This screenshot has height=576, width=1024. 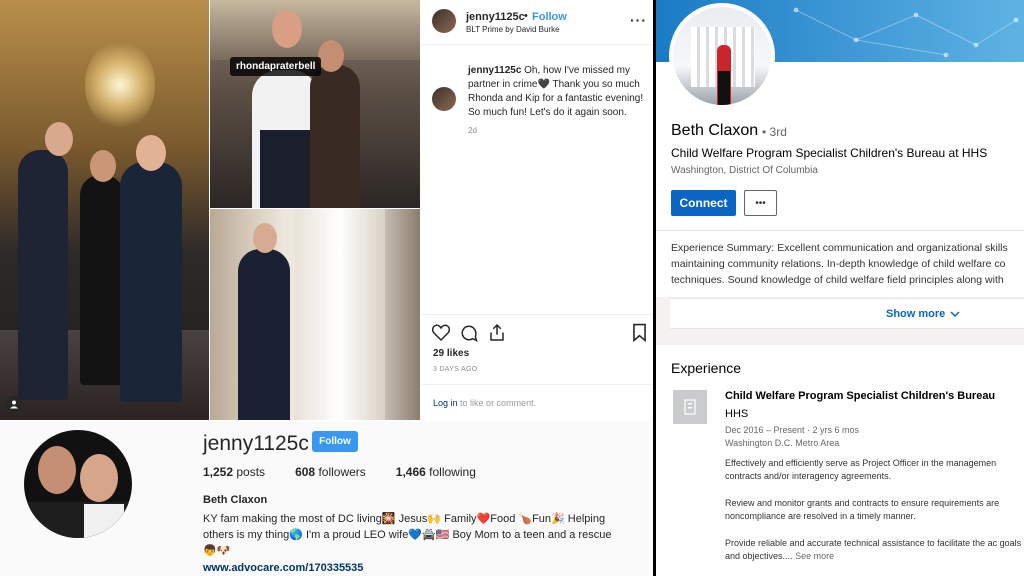 What do you see at coordinates (955, 314) in the screenshot?
I see `chevron-down-icon` at bounding box center [955, 314].